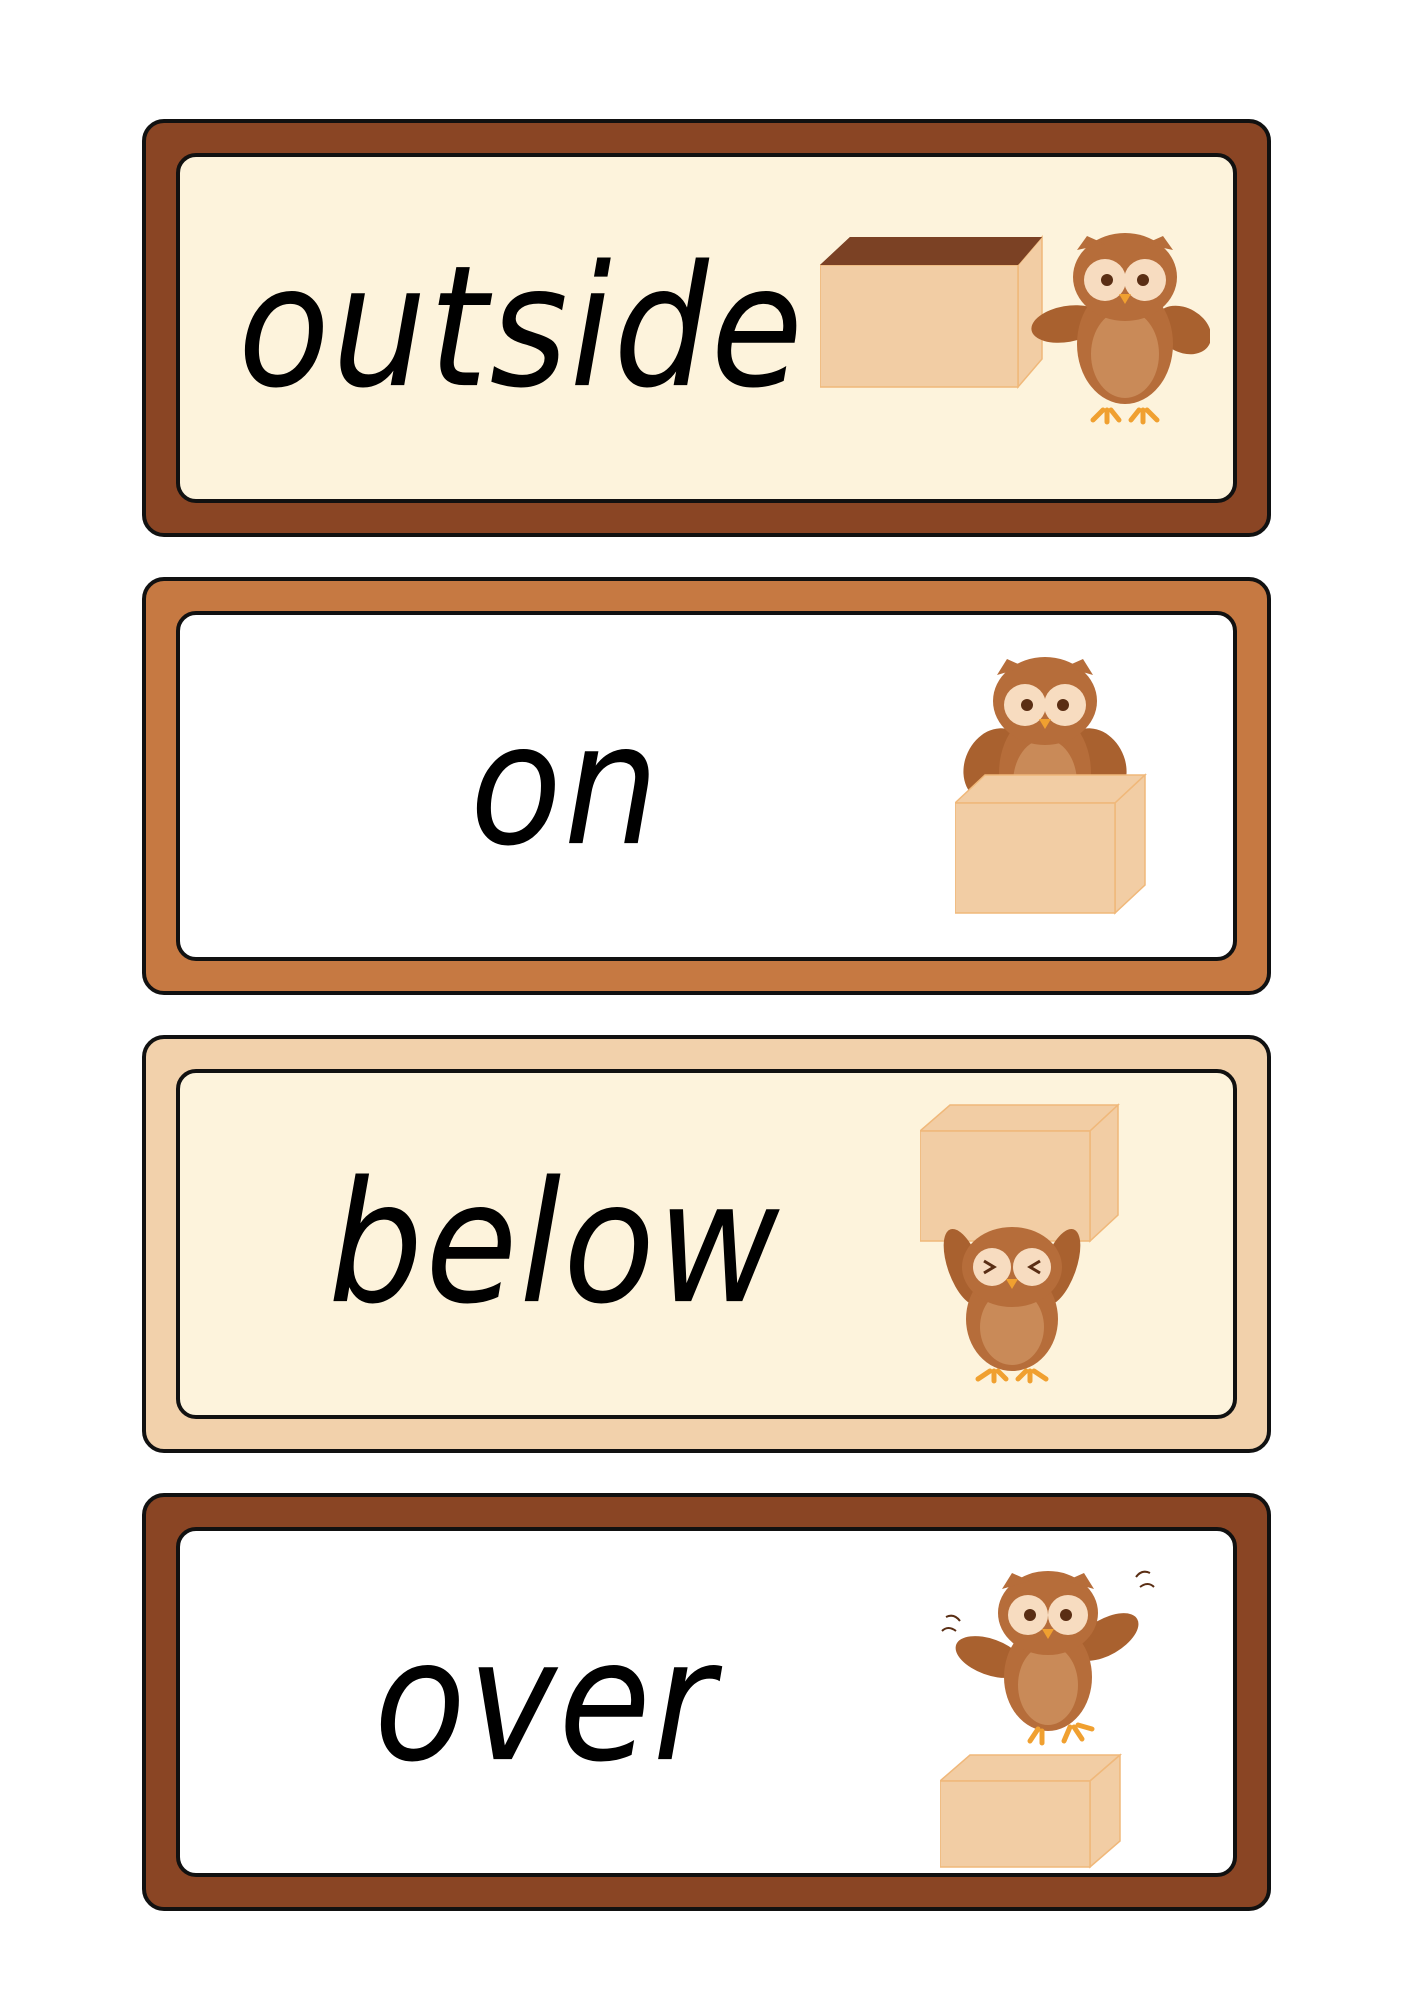  I want to click on card-word: outside, so click(521, 328).